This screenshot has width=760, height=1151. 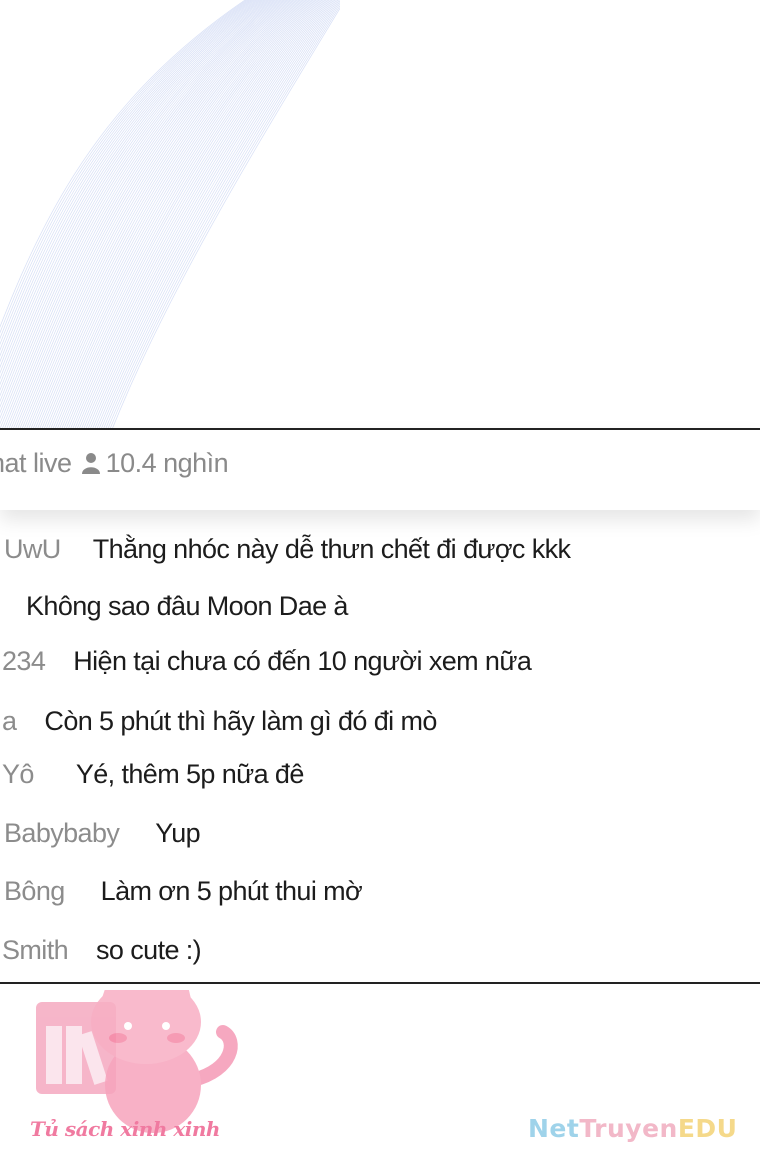 What do you see at coordinates (32, 549) in the screenshot?
I see `chat-username: UwU` at bounding box center [32, 549].